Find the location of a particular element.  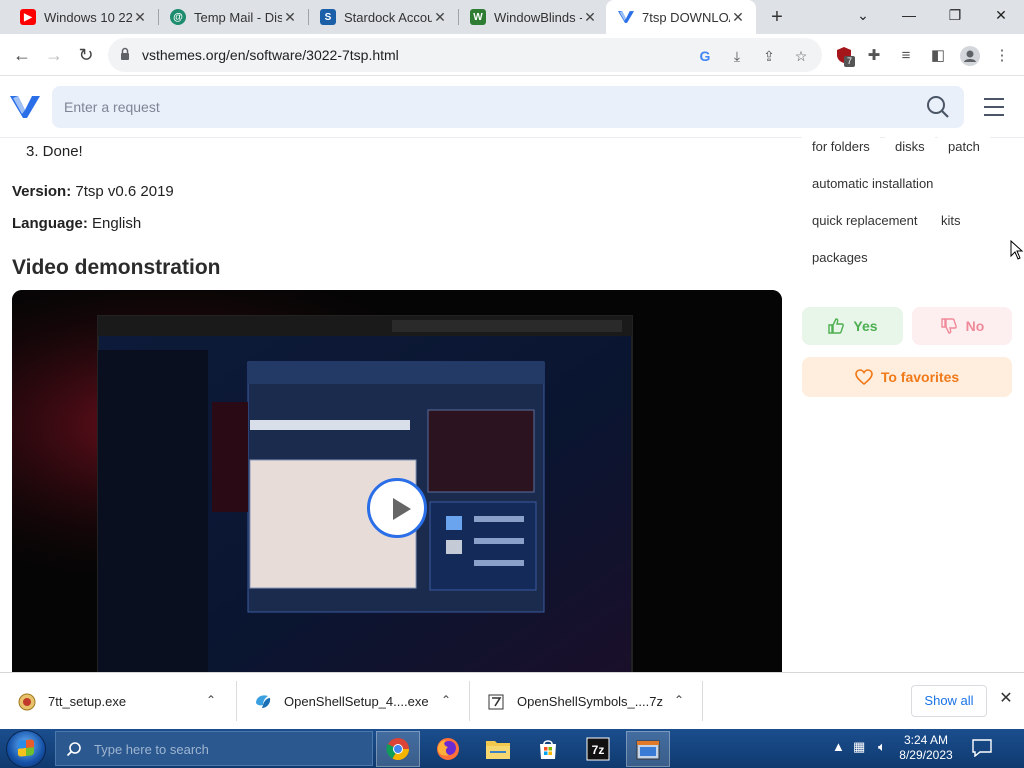

action-center-icon is located at coordinates (982, 748).